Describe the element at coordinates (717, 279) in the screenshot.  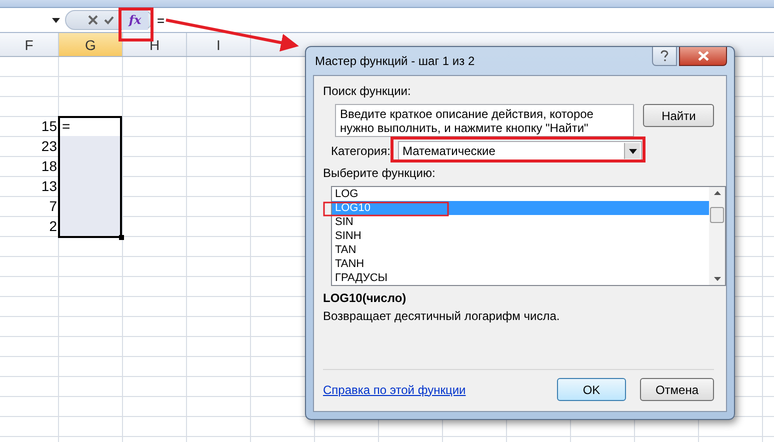
I see `scroll-down-icon` at that location.